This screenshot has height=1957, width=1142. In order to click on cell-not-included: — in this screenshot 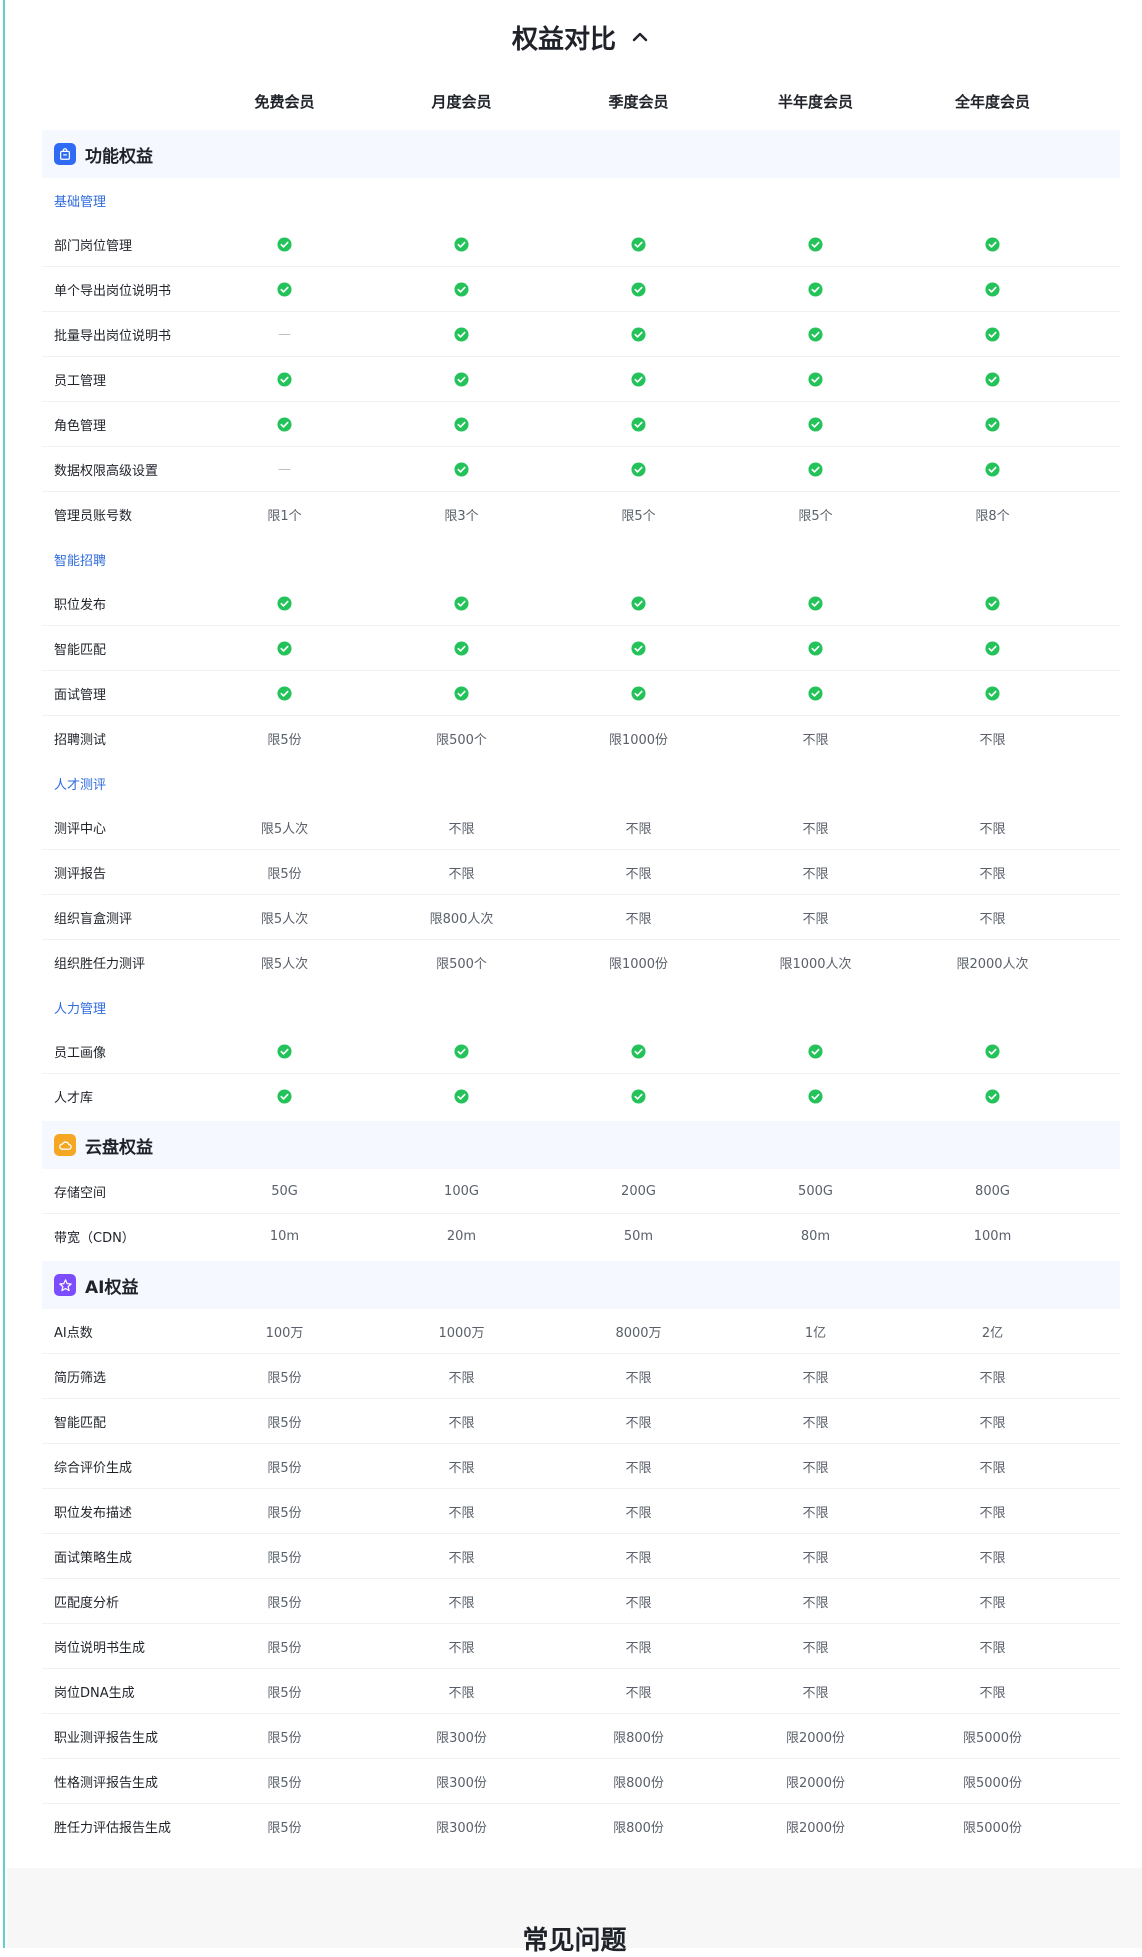, I will do `click(284, 334)`.